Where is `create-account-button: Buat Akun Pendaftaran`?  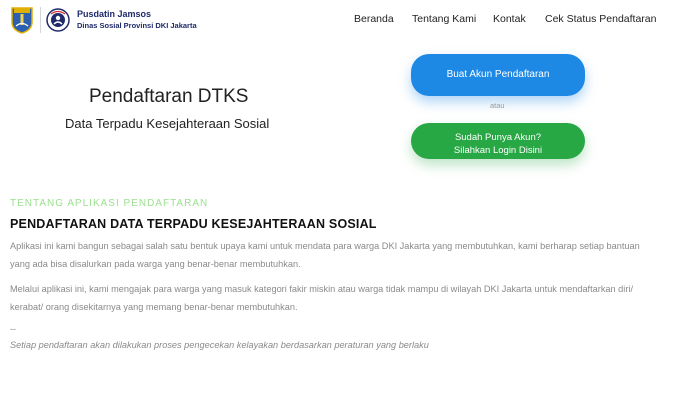 create-account-button: Buat Akun Pendaftaran is located at coordinates (498, 75).